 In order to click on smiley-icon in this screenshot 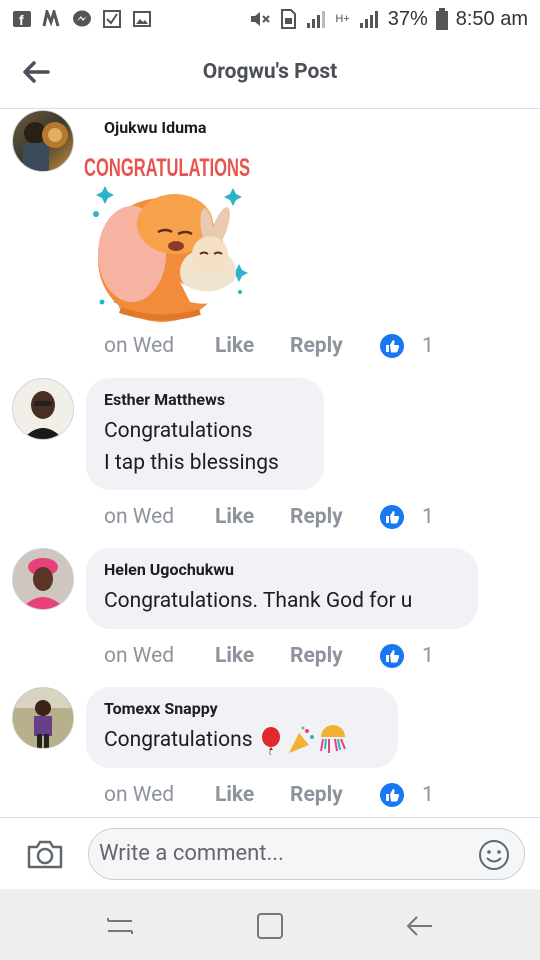, I will do `click(494, 855)`.